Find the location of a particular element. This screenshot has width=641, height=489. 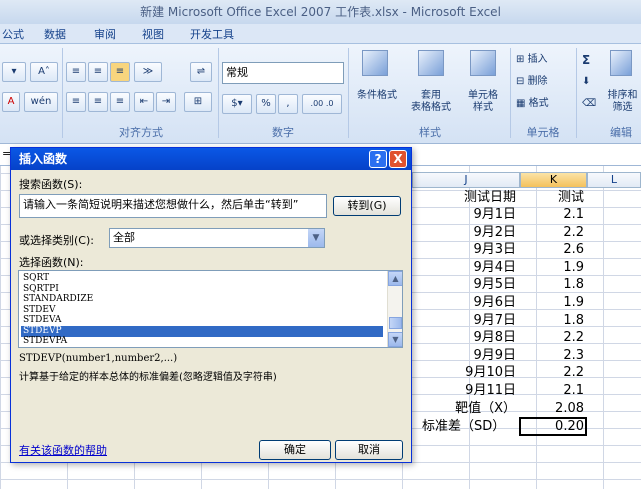

cell-k-header: 测试 is located at coordinates (552, 197).